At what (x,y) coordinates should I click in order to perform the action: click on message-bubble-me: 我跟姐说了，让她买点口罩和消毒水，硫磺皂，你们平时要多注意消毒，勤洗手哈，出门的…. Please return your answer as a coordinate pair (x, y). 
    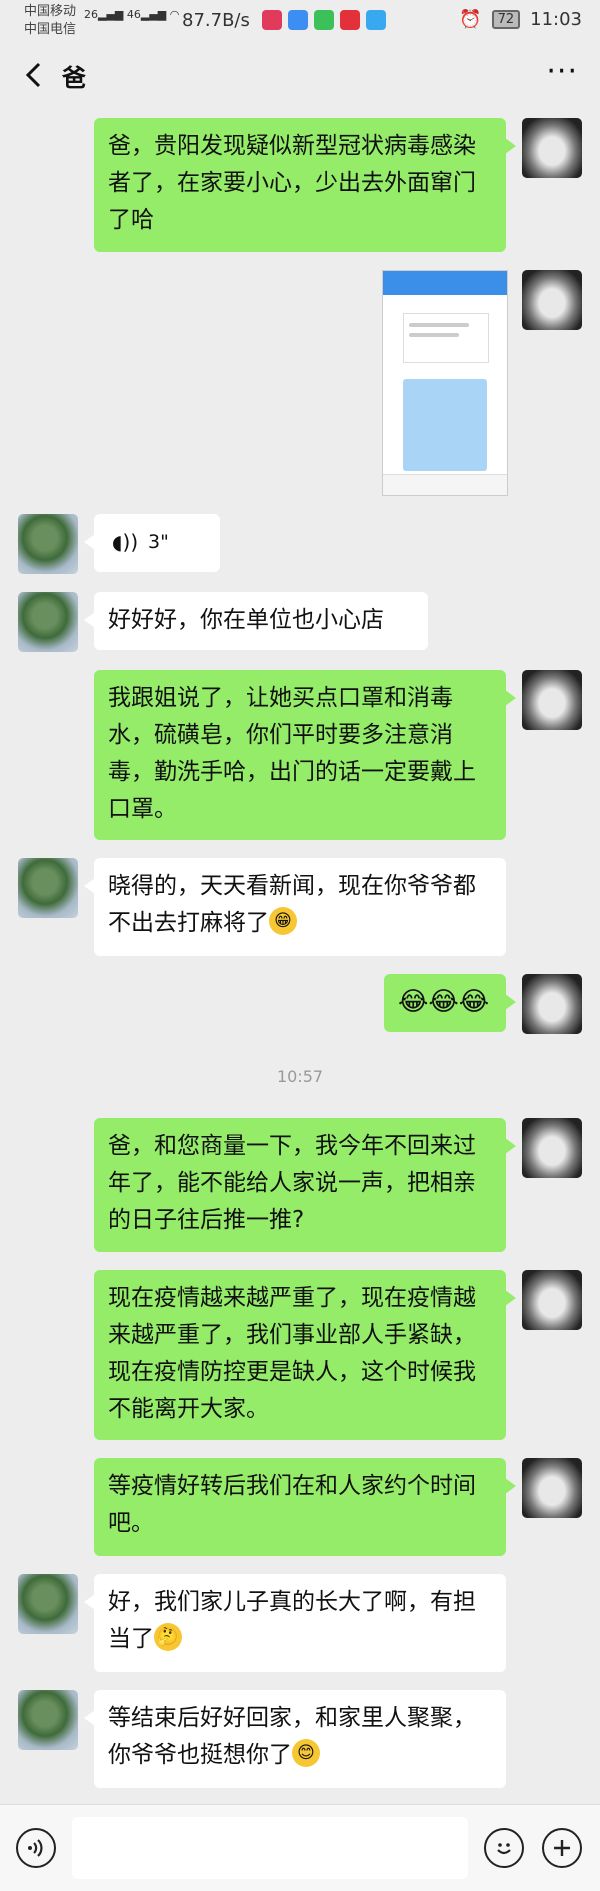
    Looking at the image, I should click on (305, 755).